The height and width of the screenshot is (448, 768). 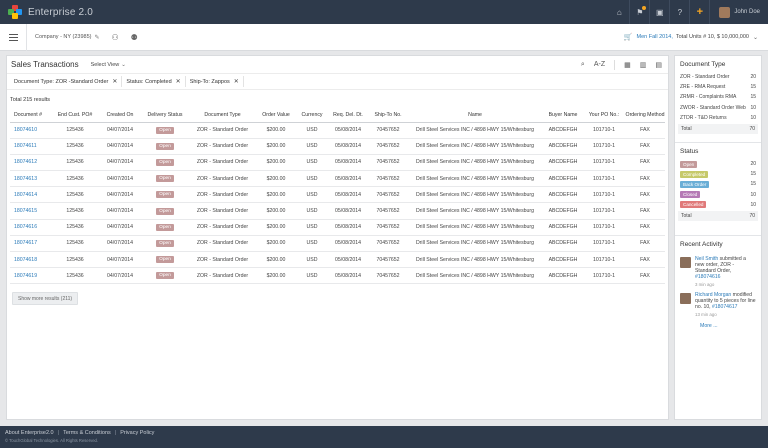 I want to click on table-cell: FAX, so click(x=645, y=211).